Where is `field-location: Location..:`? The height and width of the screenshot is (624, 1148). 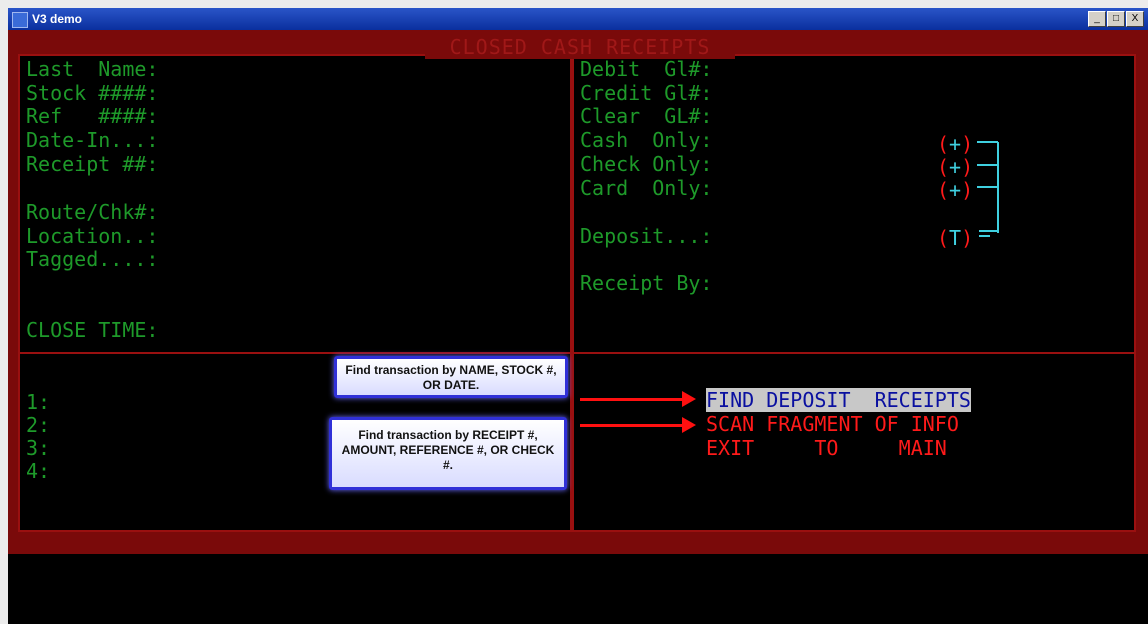 field-location: Location..: is located at coordinates (92, 236).